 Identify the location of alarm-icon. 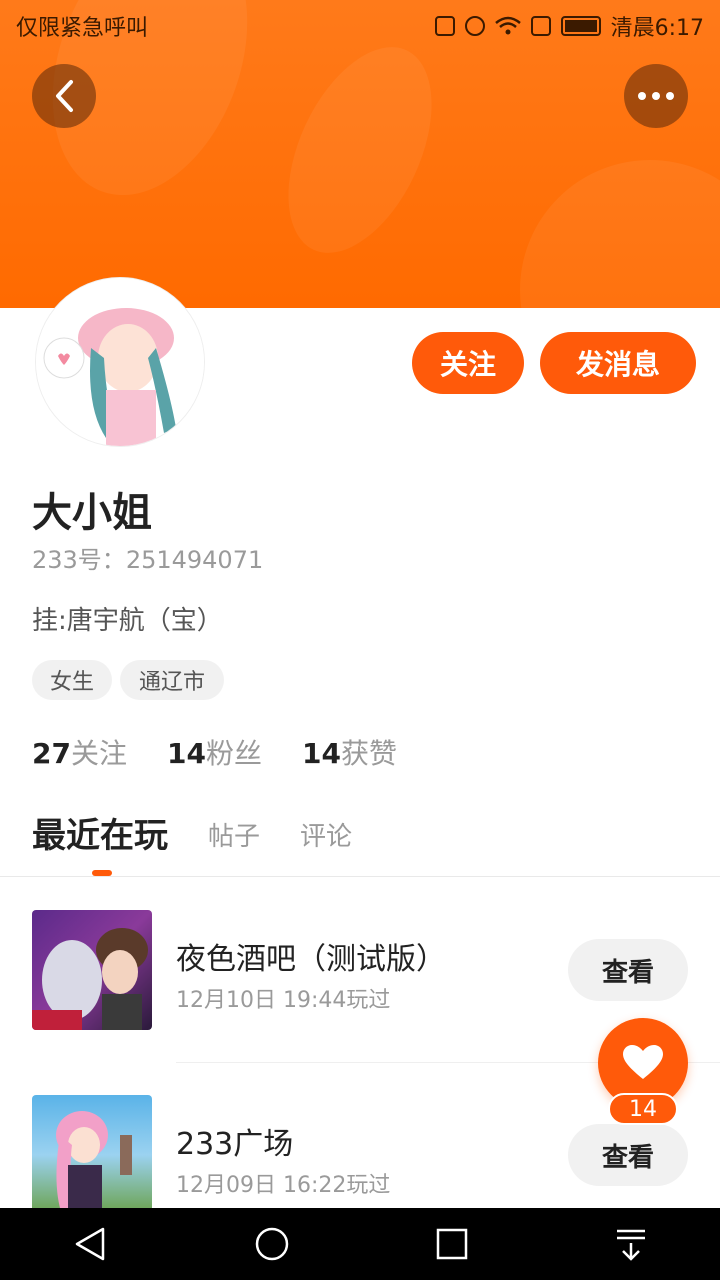
(474, 26).